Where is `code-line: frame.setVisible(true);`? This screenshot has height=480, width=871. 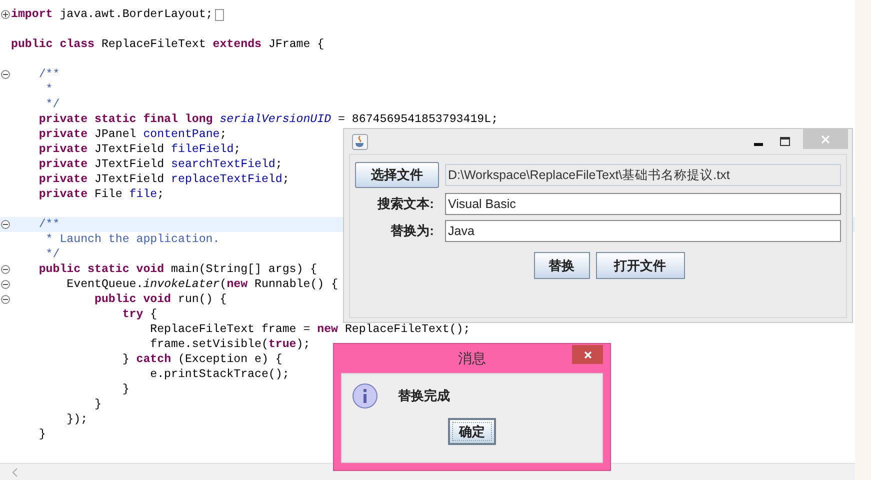 code-line: frame.setVisible(true); is located at coordinates (229, 344).